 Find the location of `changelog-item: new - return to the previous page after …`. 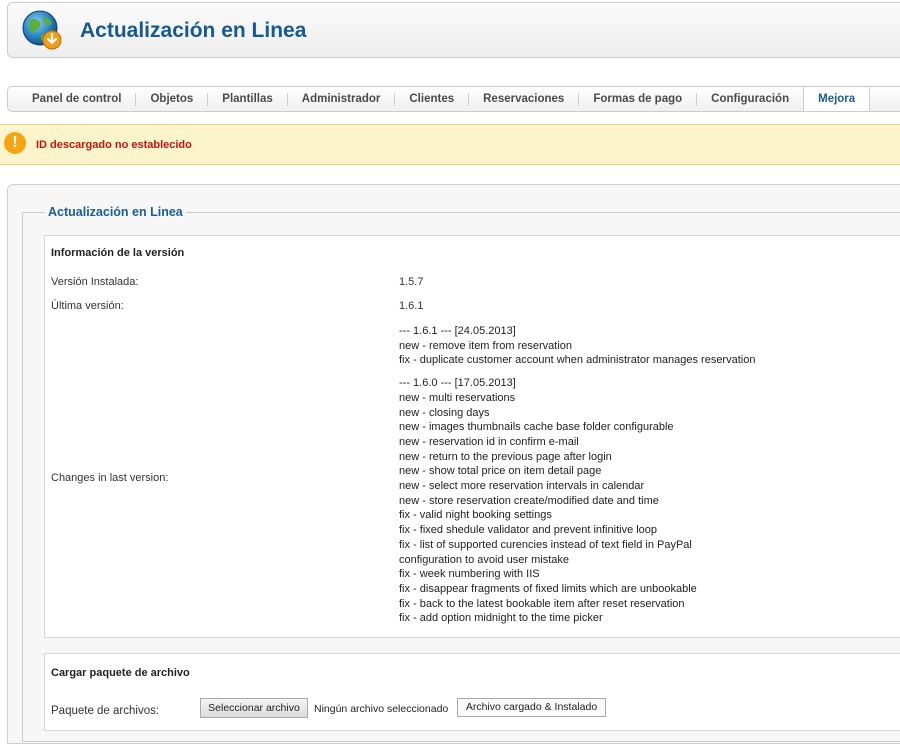

changelog-item: new - return to the previous page after … is located at coordinates (505, 456).